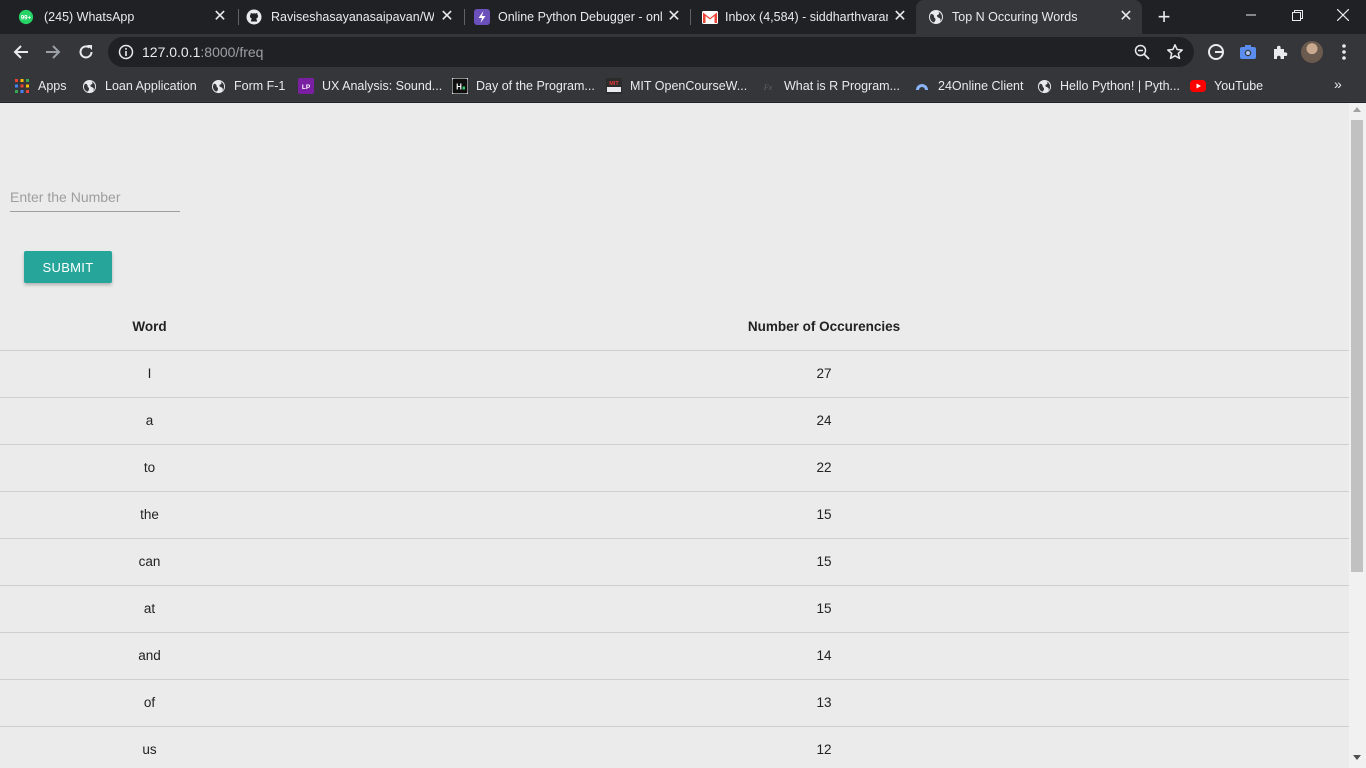 Image resolution: width=1366 pixels, height=768 pixels. Describe the element at coordinates (1251, 15) in the screenshot. I see `minimize-icon` at that location.